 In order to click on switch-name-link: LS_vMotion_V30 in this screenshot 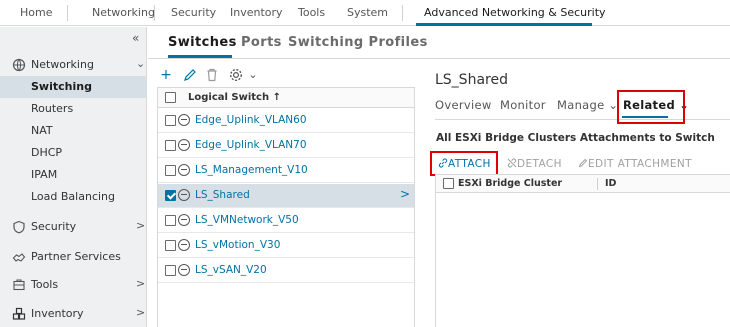, I will do `click(237, 245)`.